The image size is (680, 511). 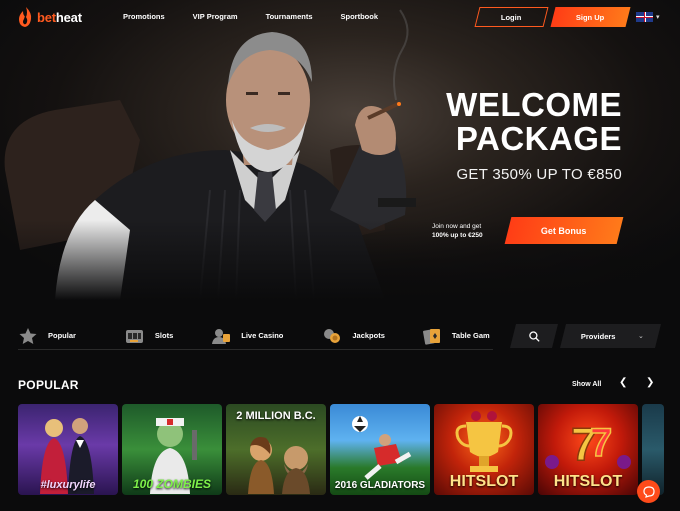 I want to click on hero-headline: WELCOME PACKAGE GET 350% UP TO €850, so click(x=534, y=135).